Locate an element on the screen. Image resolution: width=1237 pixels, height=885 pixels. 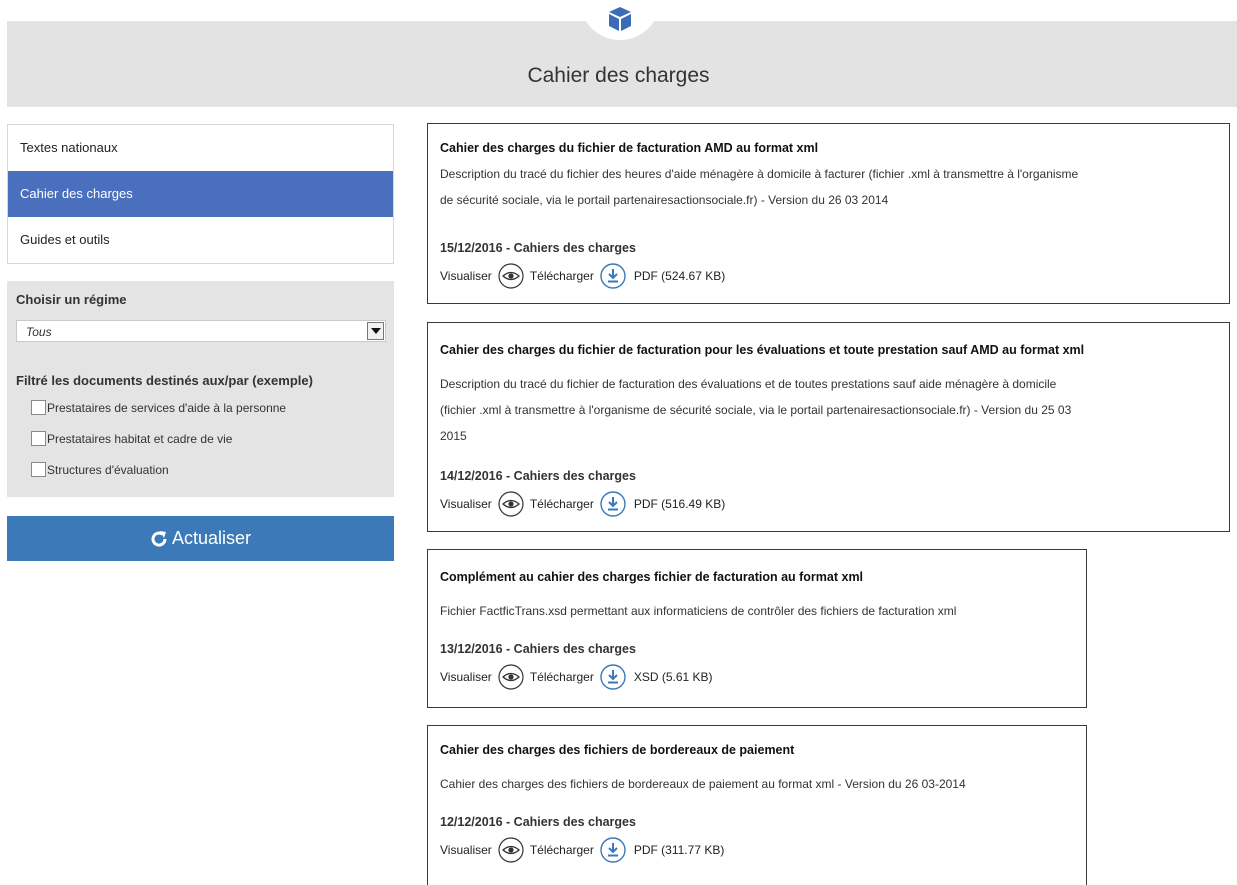
regime-label: Choisir un régime is located at coordinates (71, 299).